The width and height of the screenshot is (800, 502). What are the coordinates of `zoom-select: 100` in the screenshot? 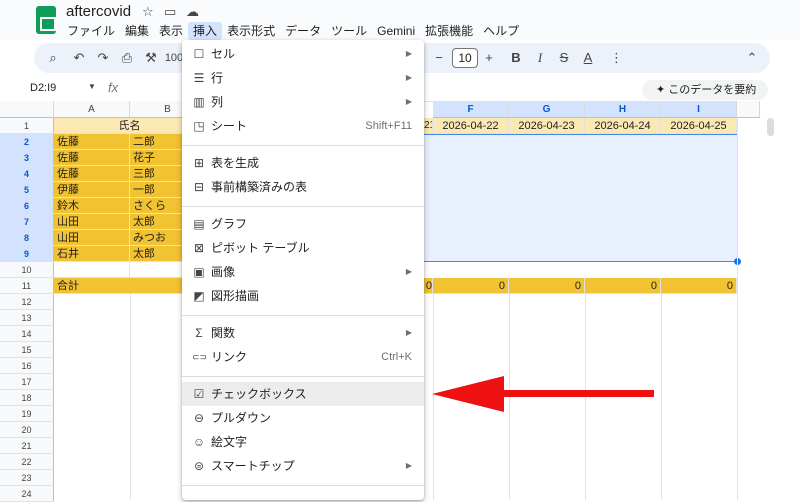 It's located at (174, 58).